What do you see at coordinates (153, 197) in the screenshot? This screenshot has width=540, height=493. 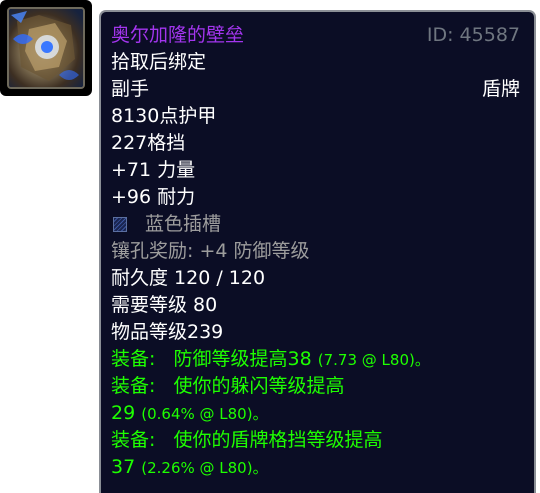 I see `stamina-stat: +96 耐力` at bounding box center [153, 197].